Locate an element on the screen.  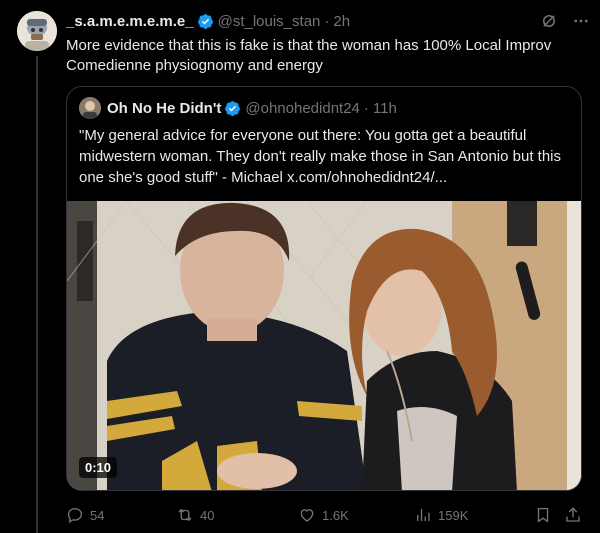
more-options-icon is located at coordinates (581, 21).